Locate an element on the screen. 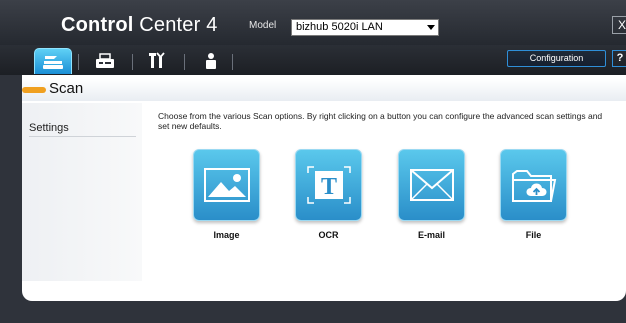 This screenshot has height=323, width=626. divider is located at coordinates (82, 136).